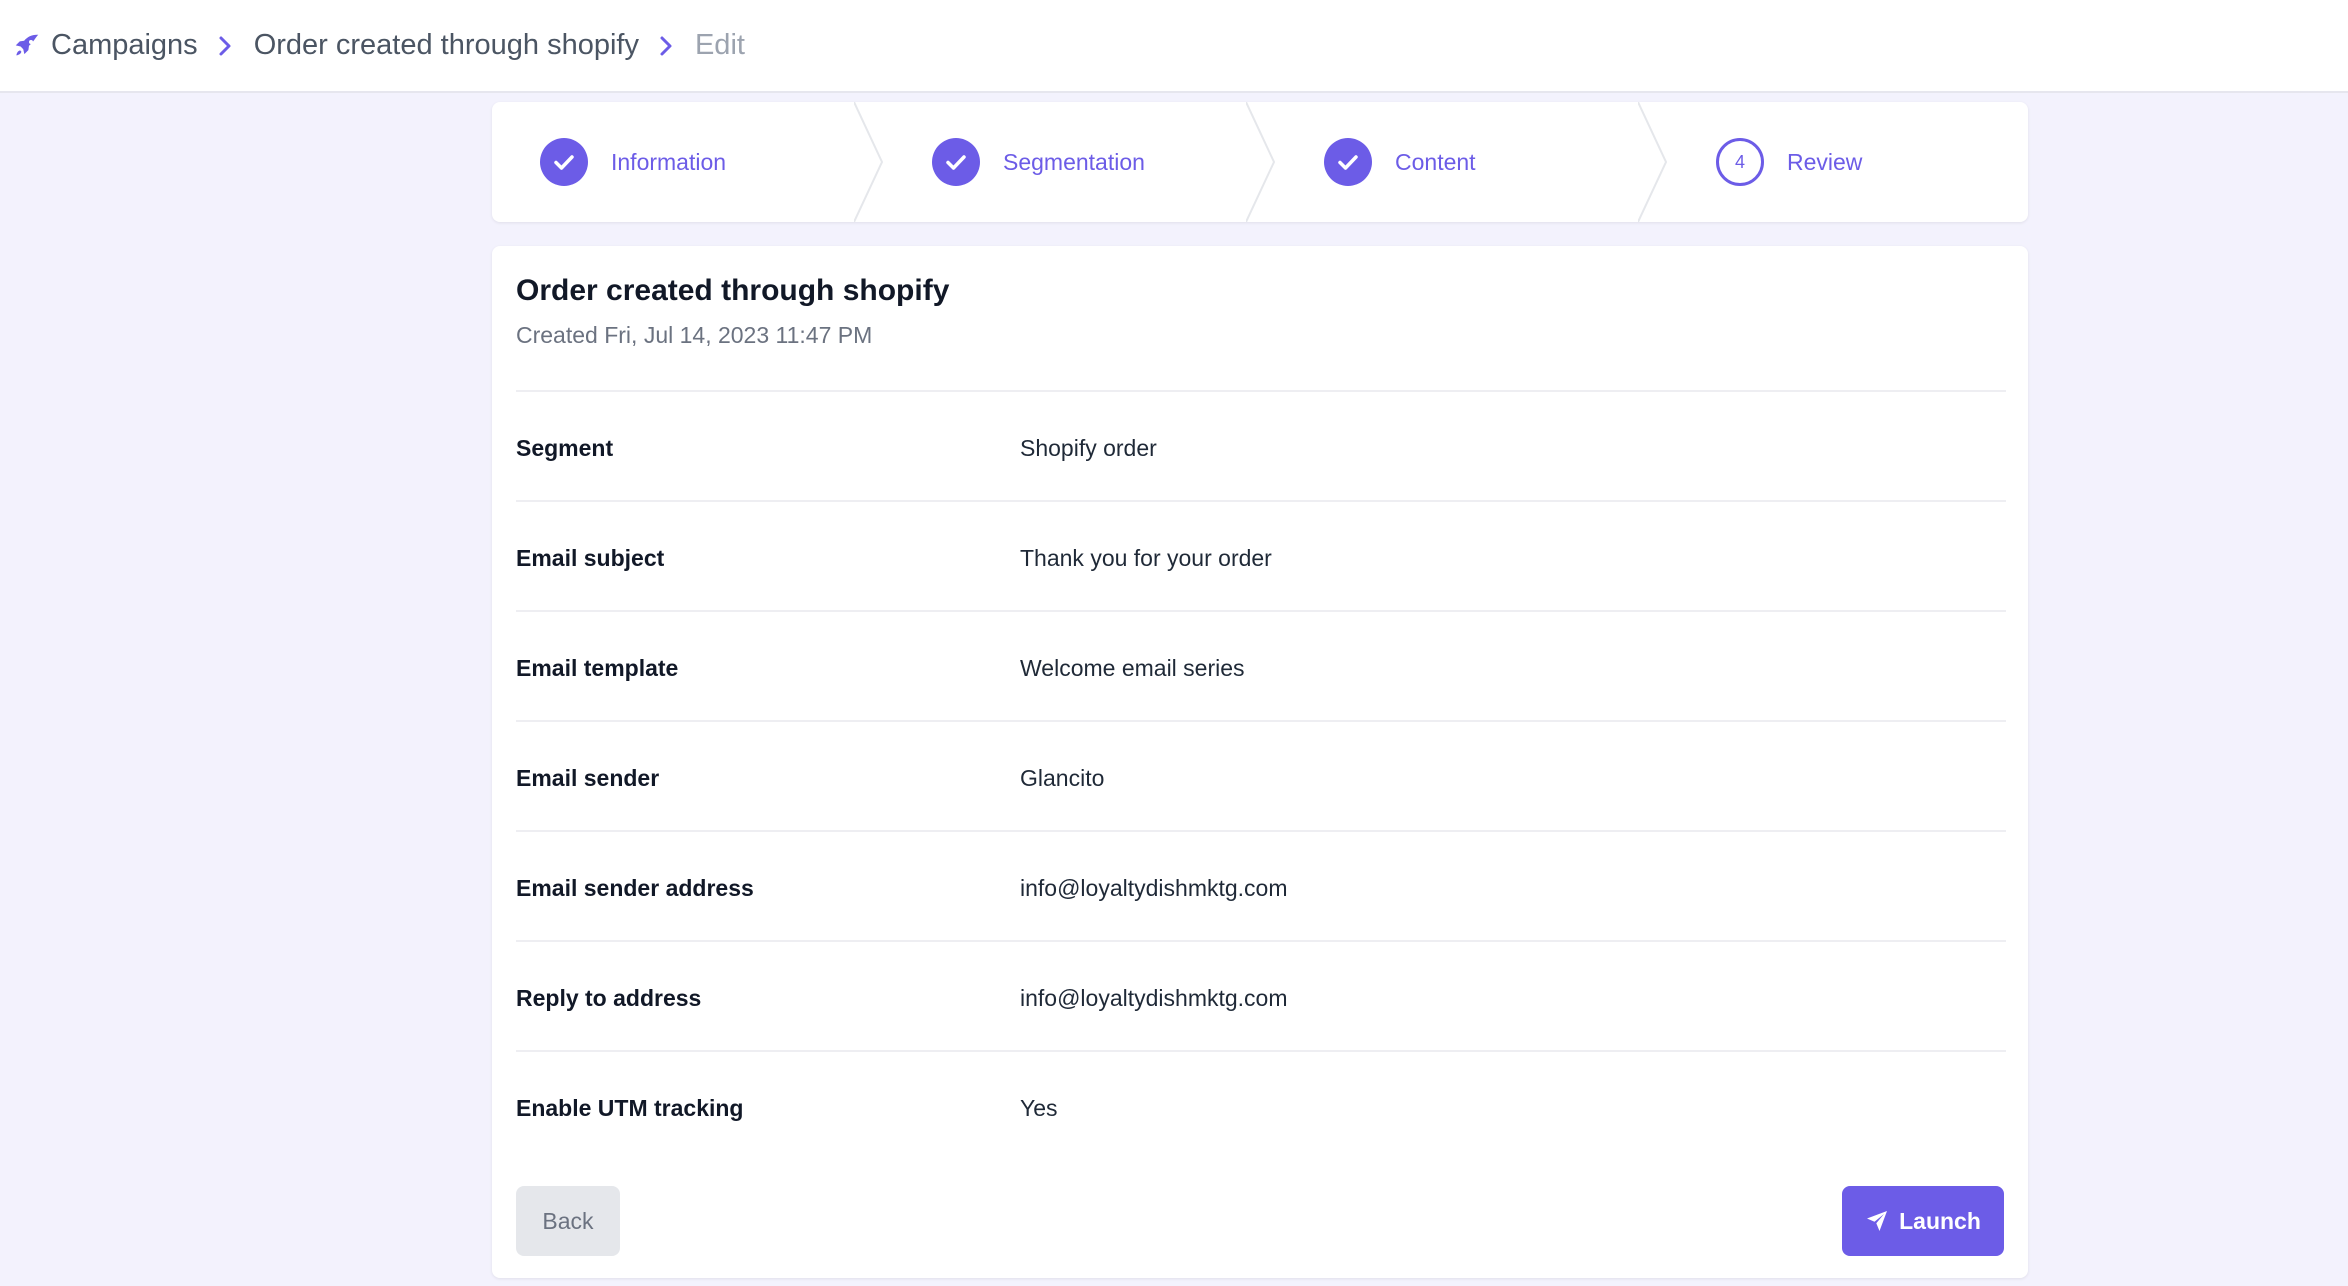 The height and width of the screenshot is (1286, 2348). What do you see at coordinates (565, 448) in the screenshot?
I see `detail-key: Segment` at bounding box center [565, 448].